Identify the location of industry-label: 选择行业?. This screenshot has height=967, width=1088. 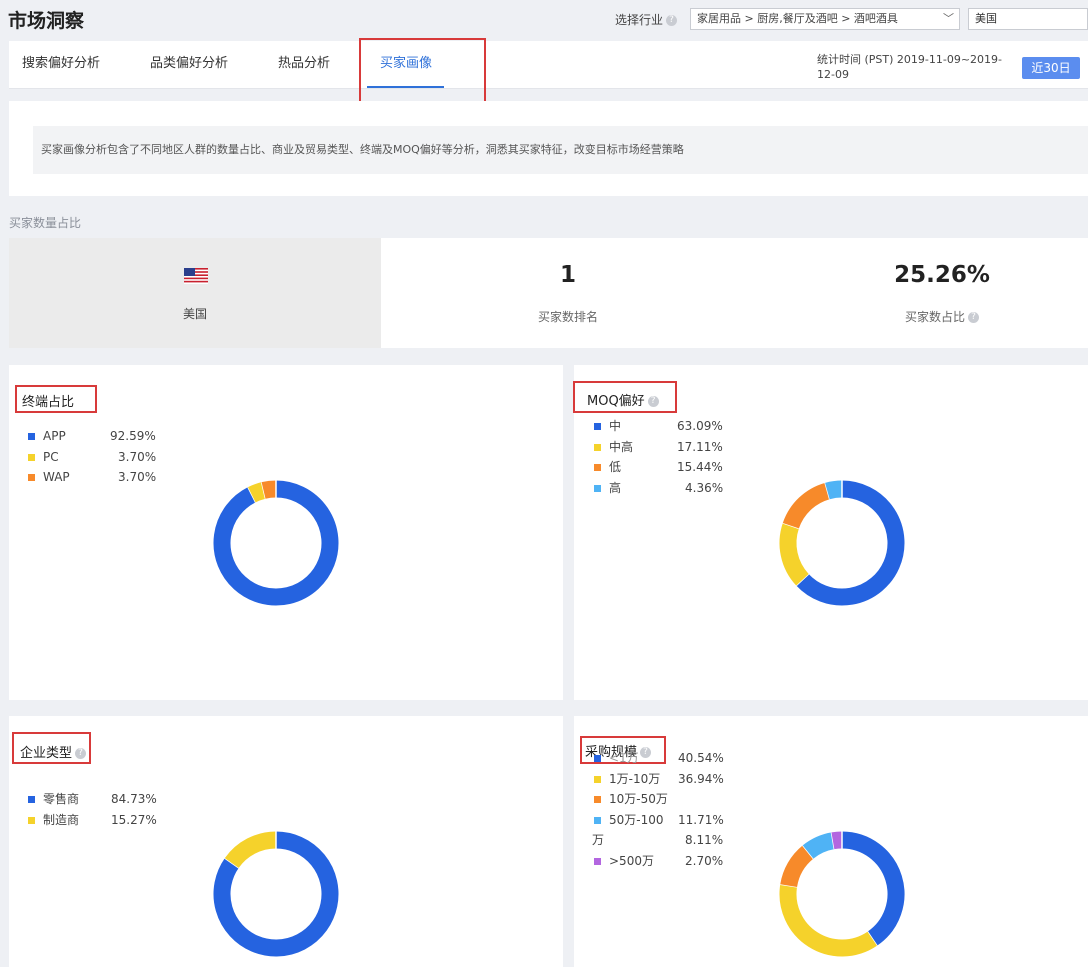
(646, 19).